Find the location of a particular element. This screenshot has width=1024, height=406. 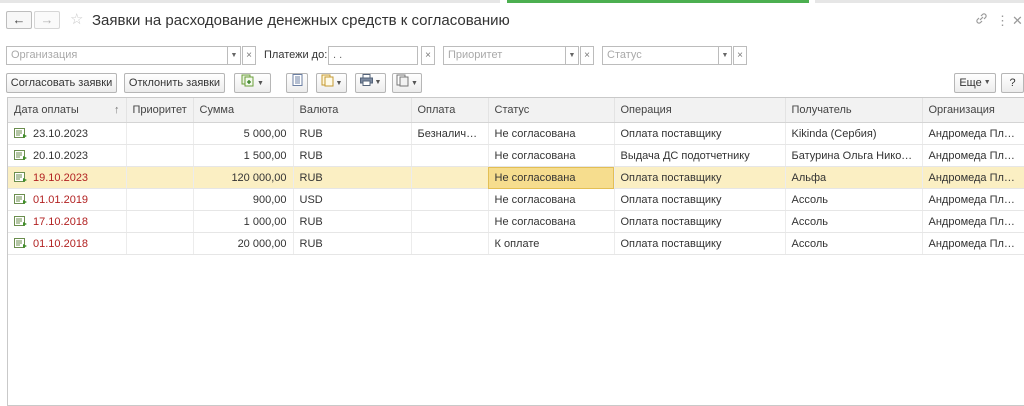

payment-date-cell: 01.01.2019 is located at coordinates (67, 199).